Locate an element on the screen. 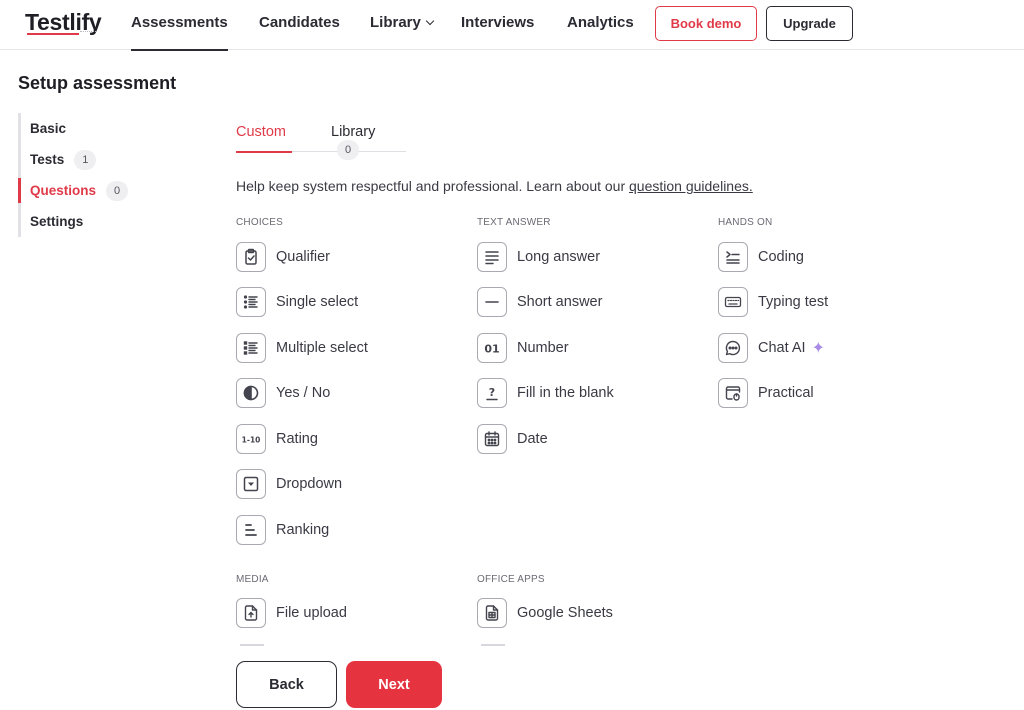 Image resolution: width=1024 pixels, height=710 pixels. number-icon: 01 is located at coordinates (492, 348).